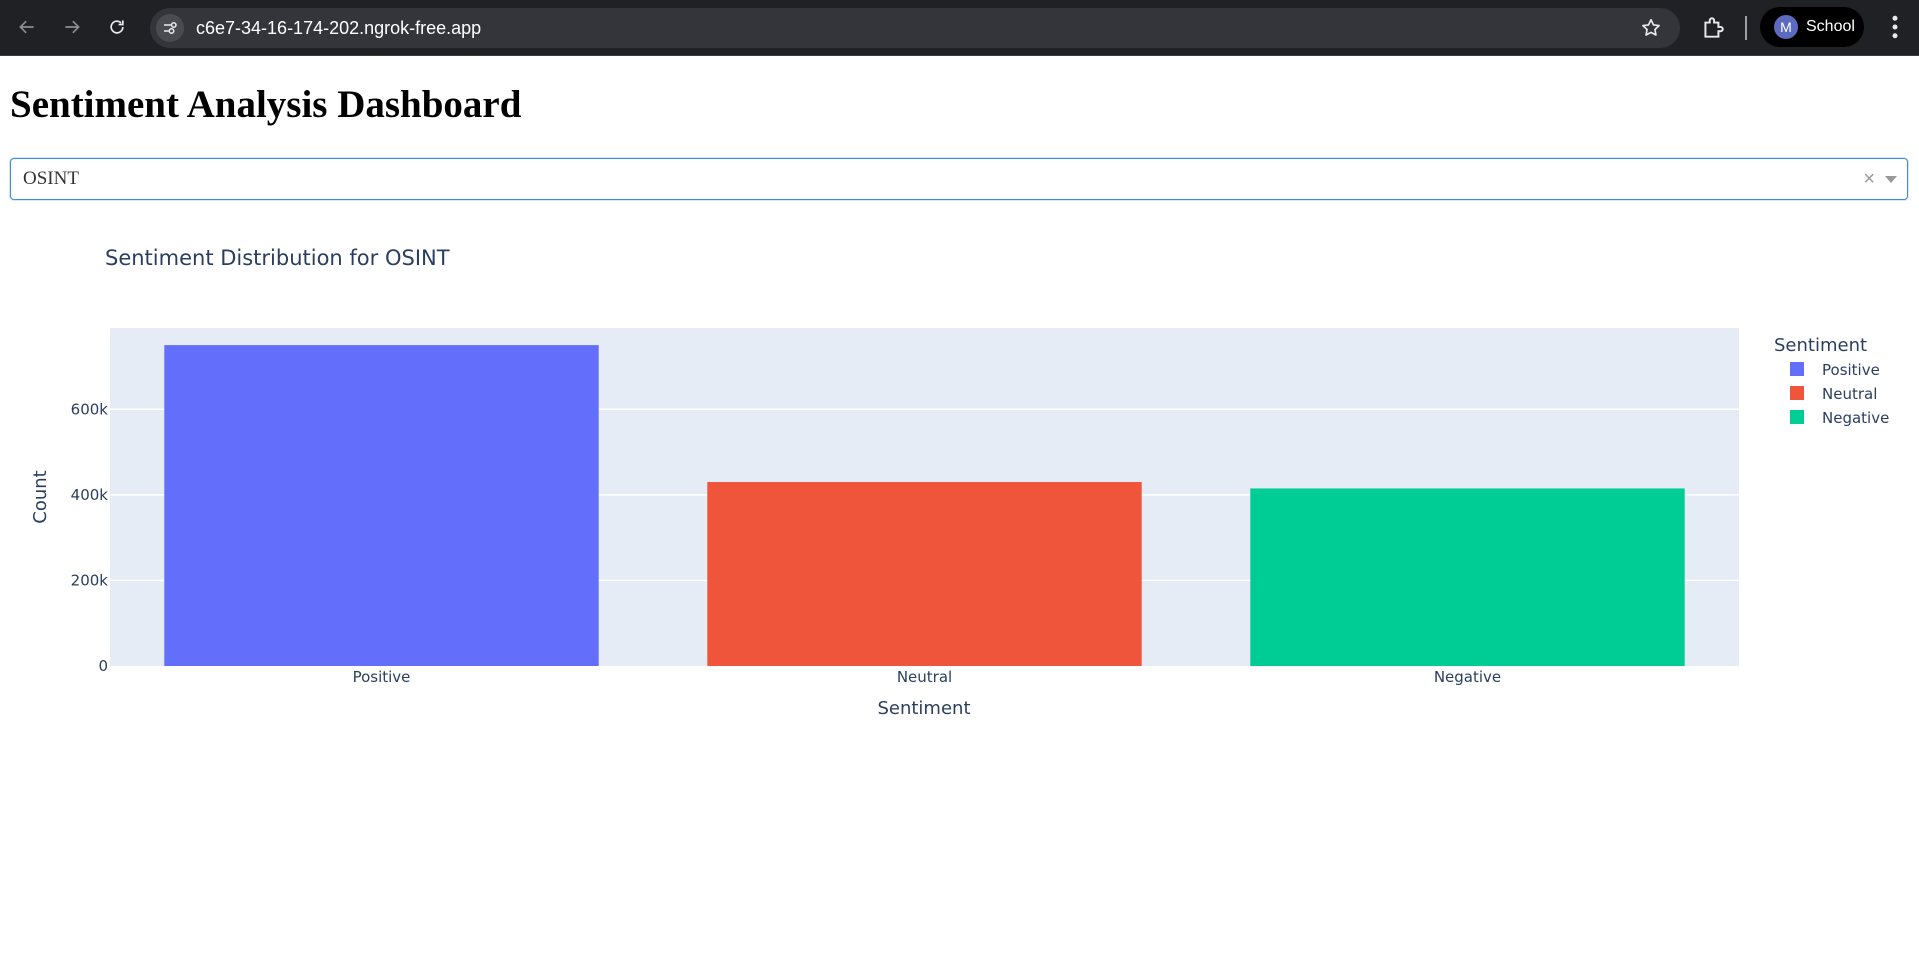  Describe the element at coordinates (381, 505) in the screenshot. I see `bar-positive` at that location.